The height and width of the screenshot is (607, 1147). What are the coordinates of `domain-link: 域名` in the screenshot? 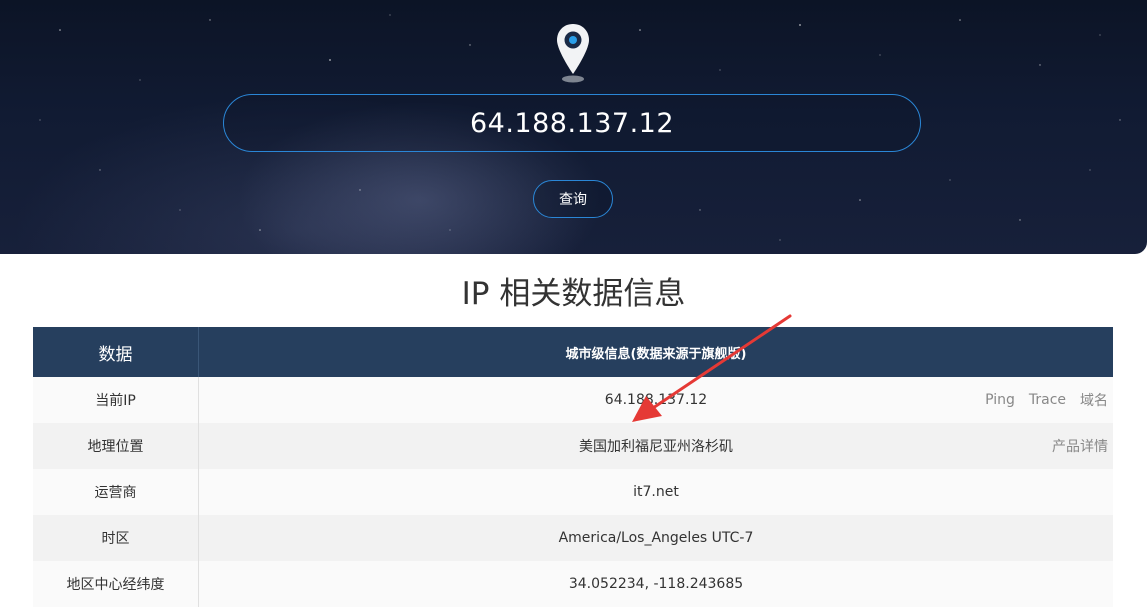 It's located at (1094, 400).